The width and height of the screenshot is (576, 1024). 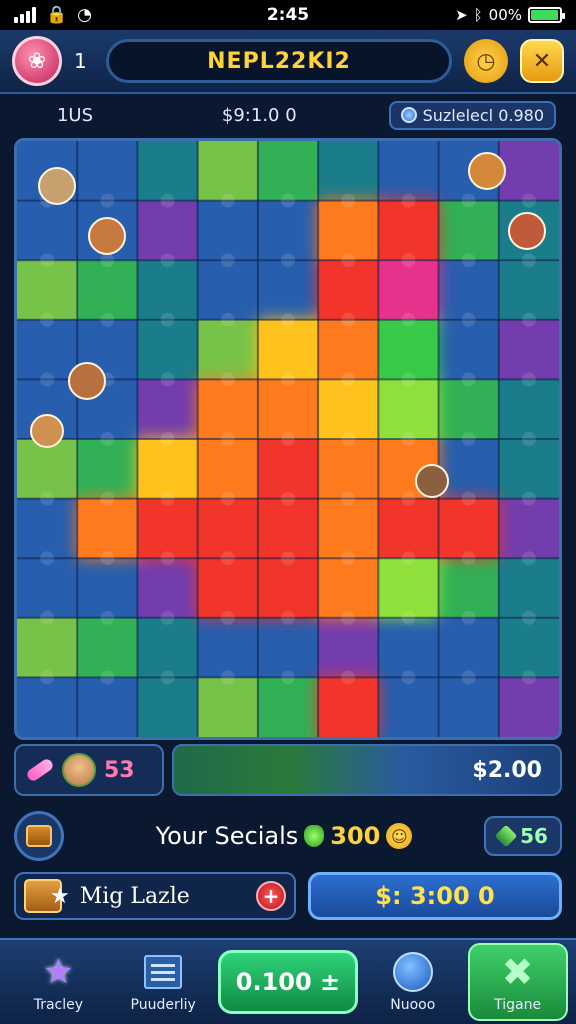 I want to click on center-button: 0.100 ±, so click(x=287, y=982).